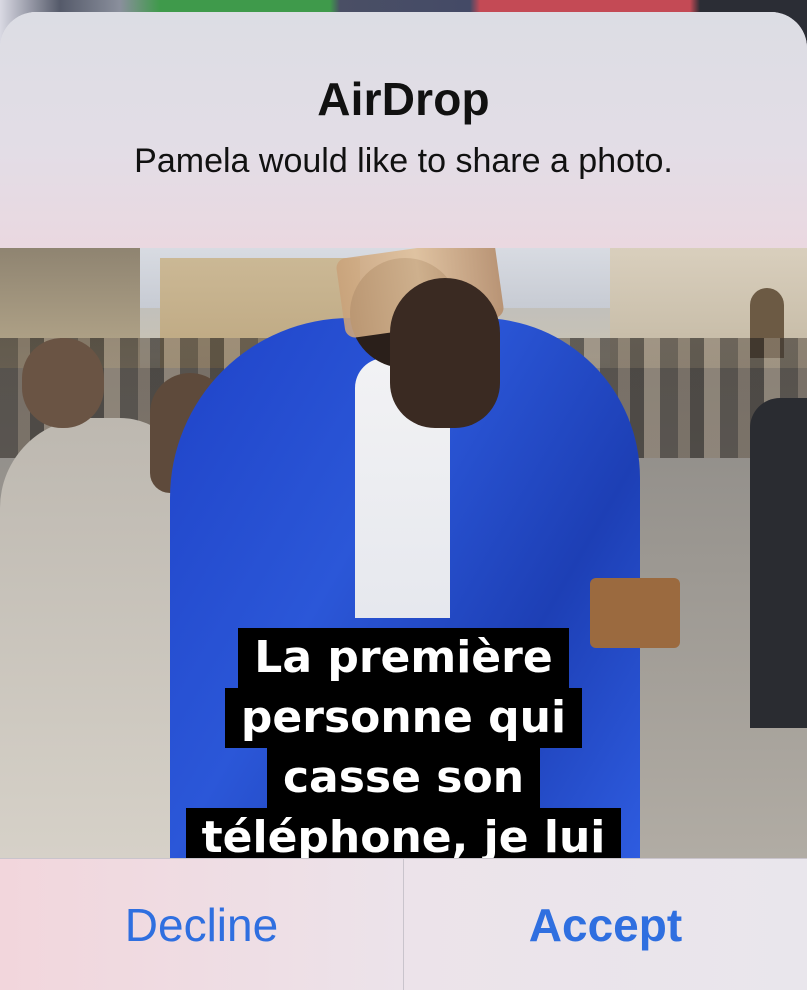 This screenshot has height=990, width=807. What do you see at coordinates (403, 778) in the screenshot?
I see `caption-line: casse son` at bounding box center [403, 778].